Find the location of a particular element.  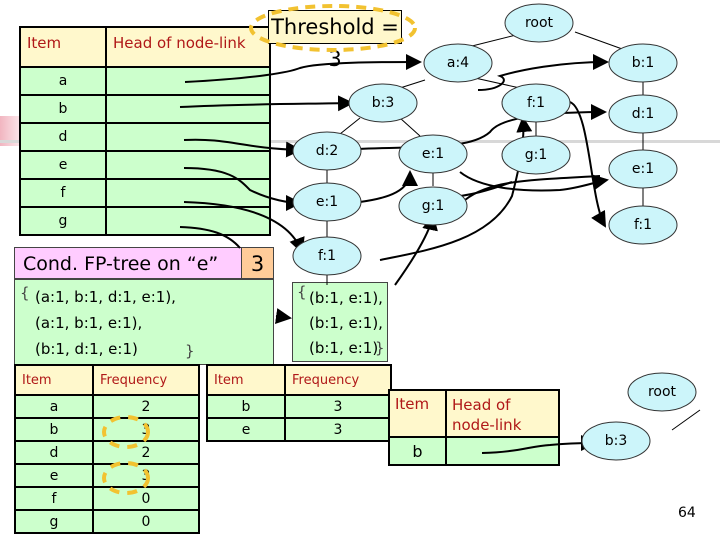

tree-node-e1-left: e:1 is located at coordinates (327, 202).